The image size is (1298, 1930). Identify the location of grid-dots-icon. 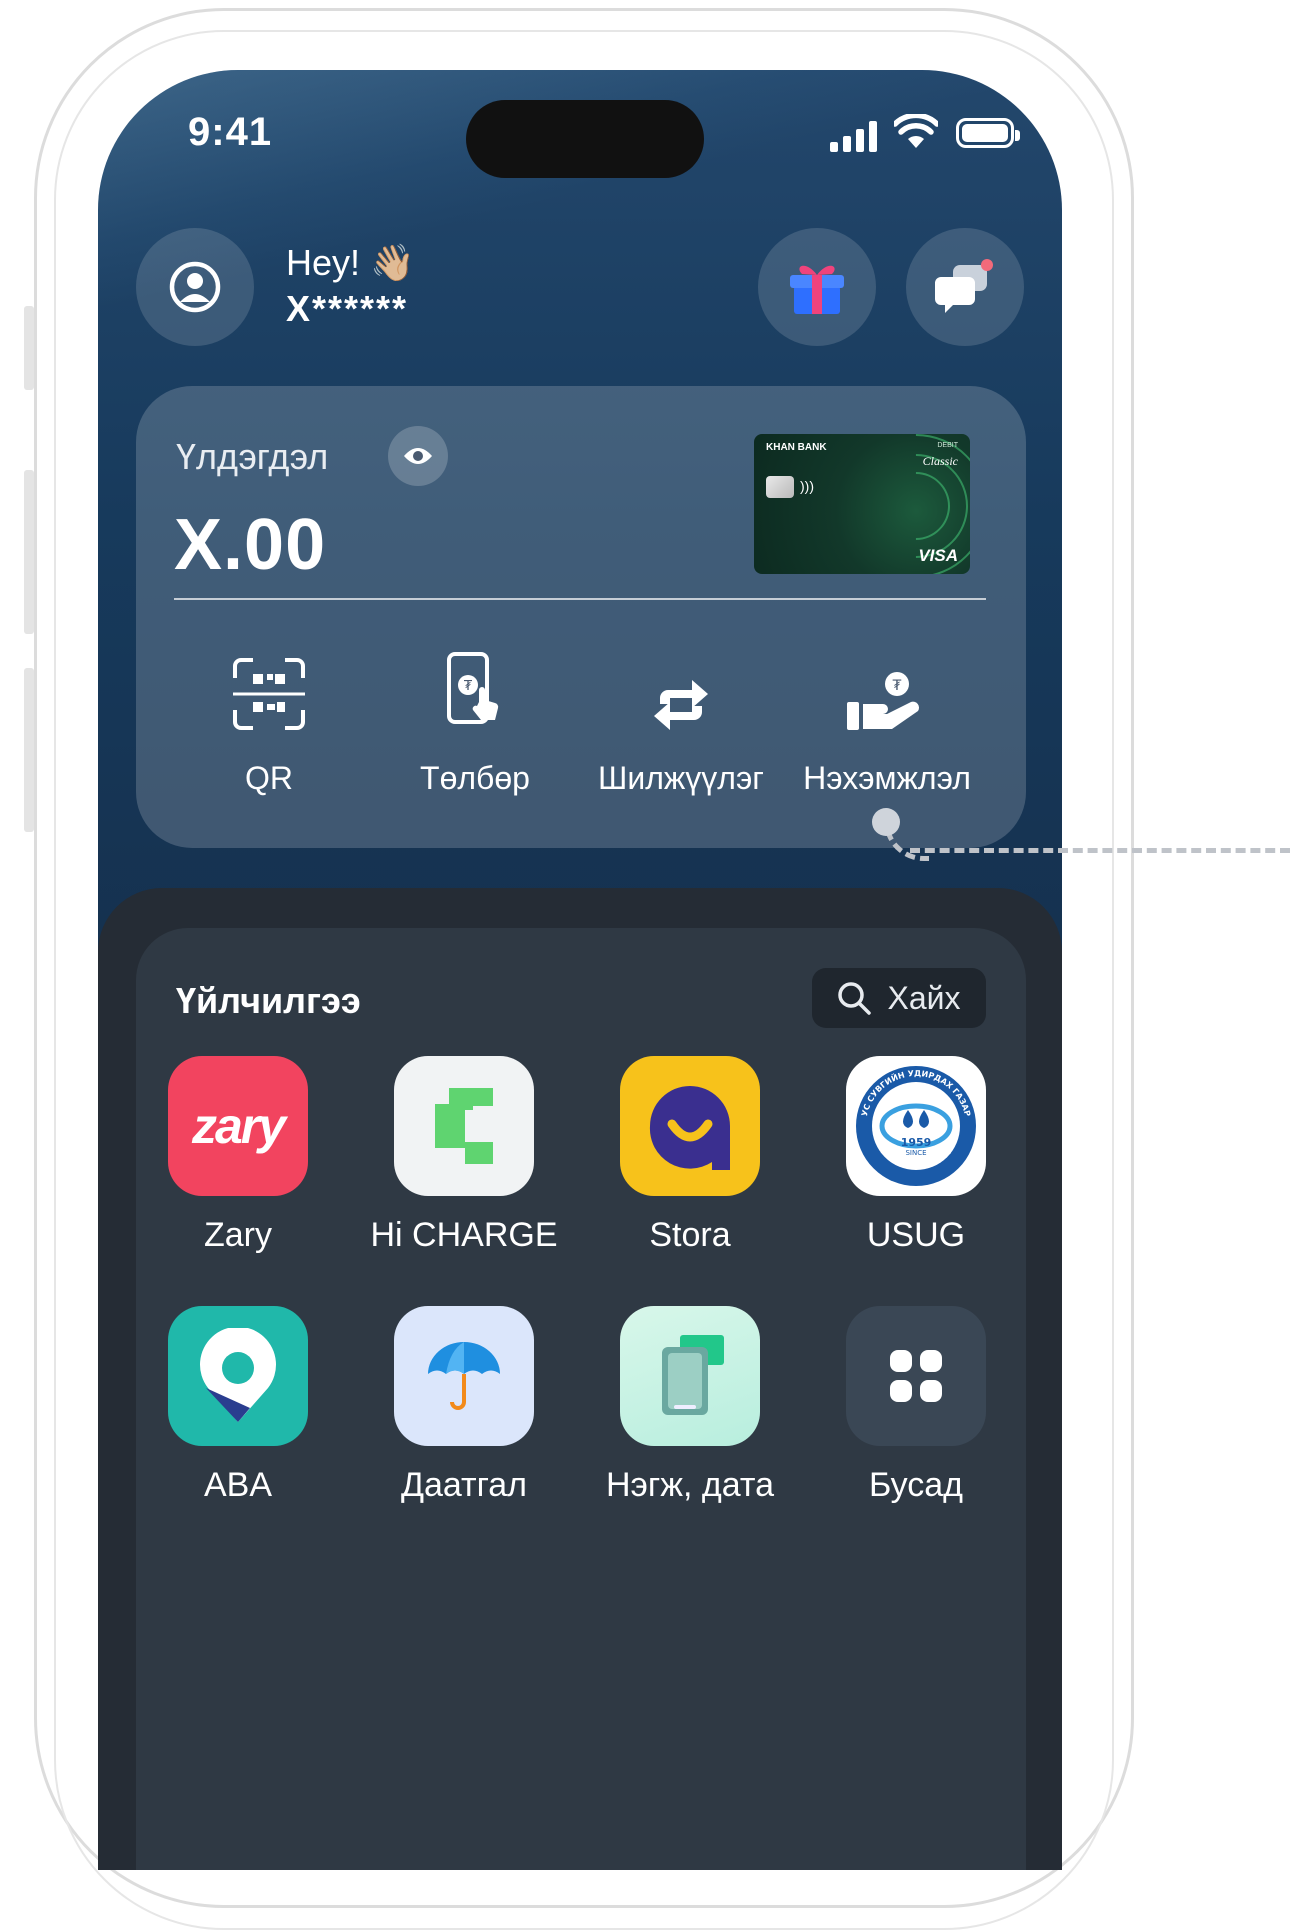
(916, 1376).